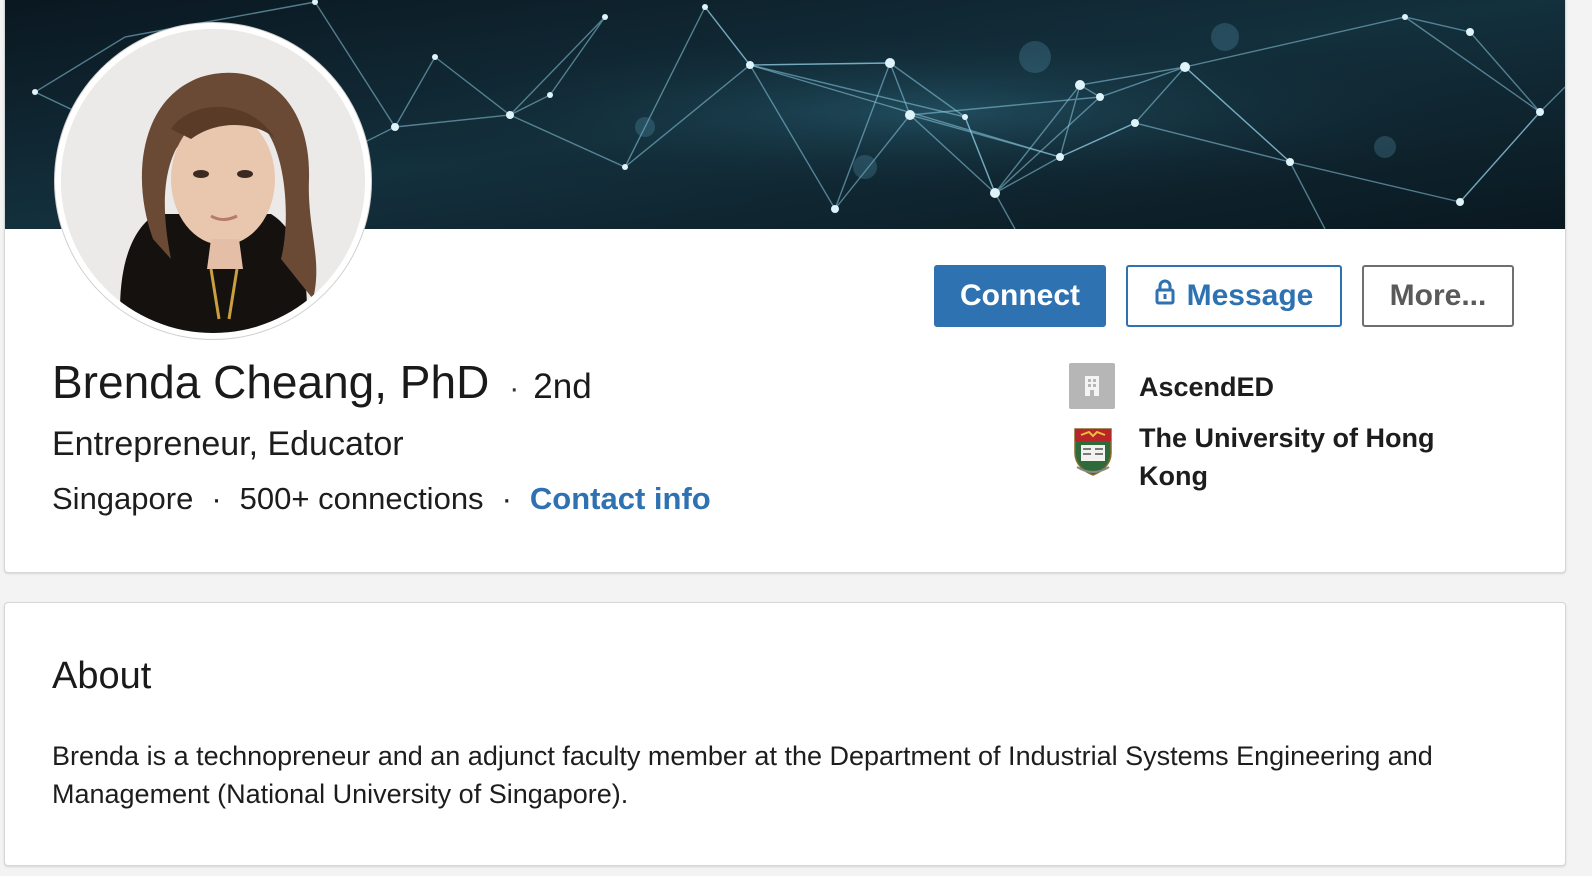 The width and height of the screenshot is (1592, 876). I want to click on education-school-name: The University of Hong Kong, so click(1304, 457).